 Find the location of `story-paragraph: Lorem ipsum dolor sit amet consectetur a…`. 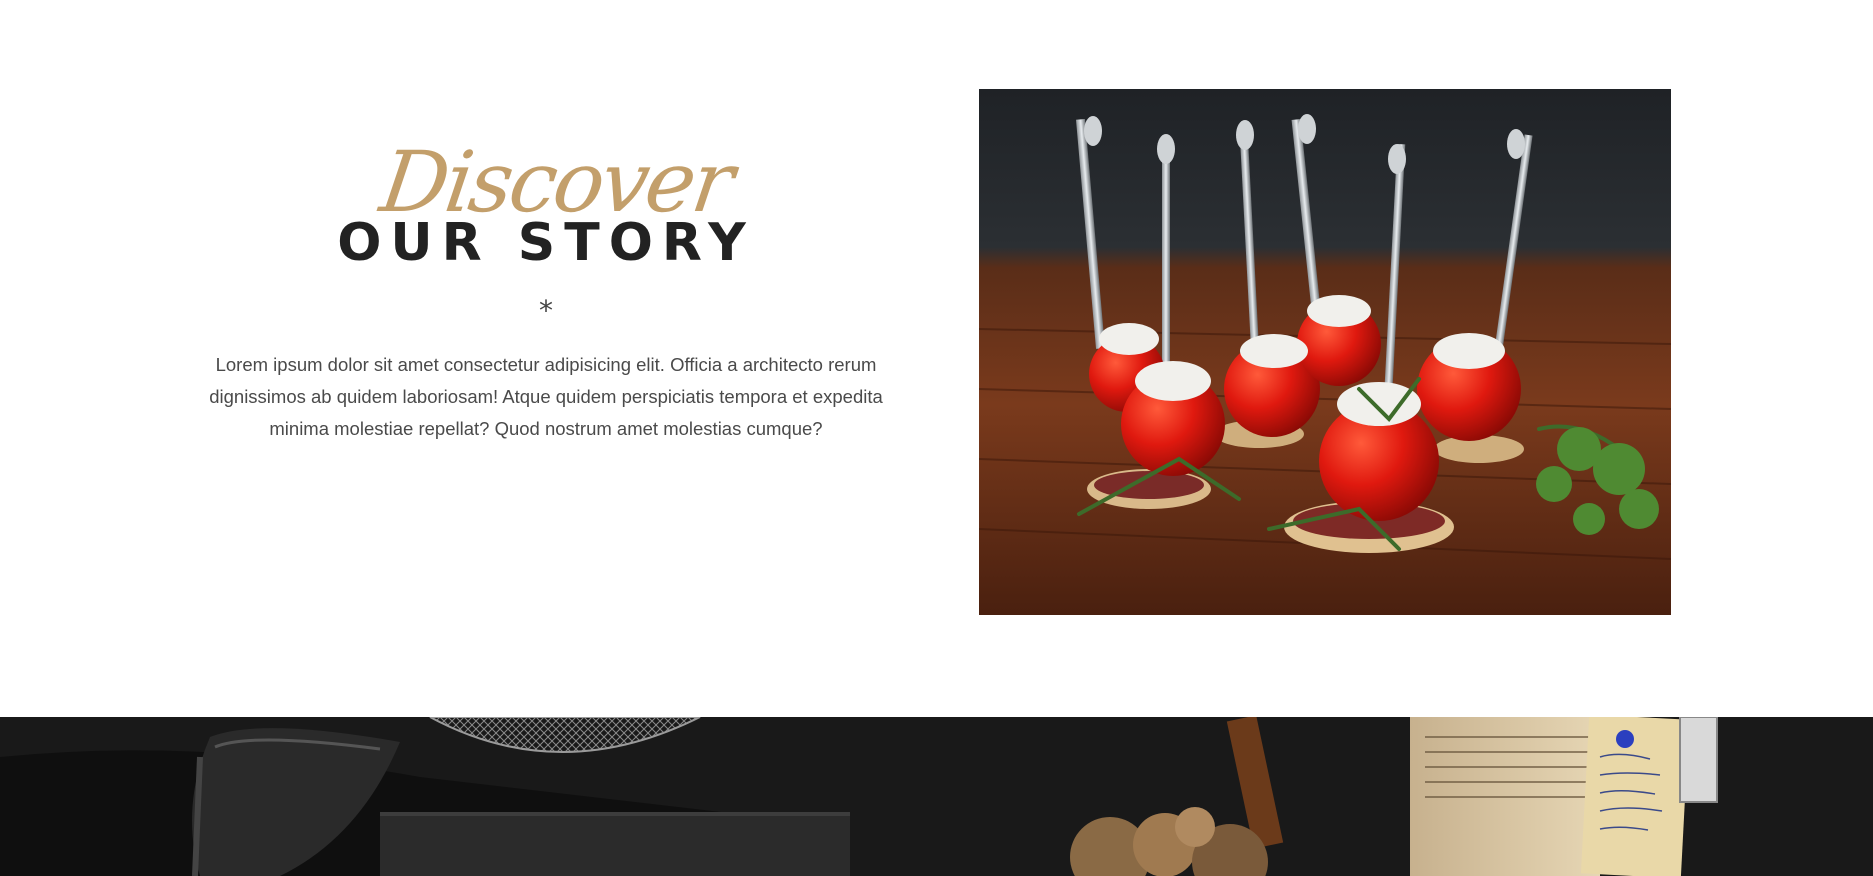

story-paragraph: Lorem ipsum dolor sit amet consectetur a… is located at coordinates (546, 396).